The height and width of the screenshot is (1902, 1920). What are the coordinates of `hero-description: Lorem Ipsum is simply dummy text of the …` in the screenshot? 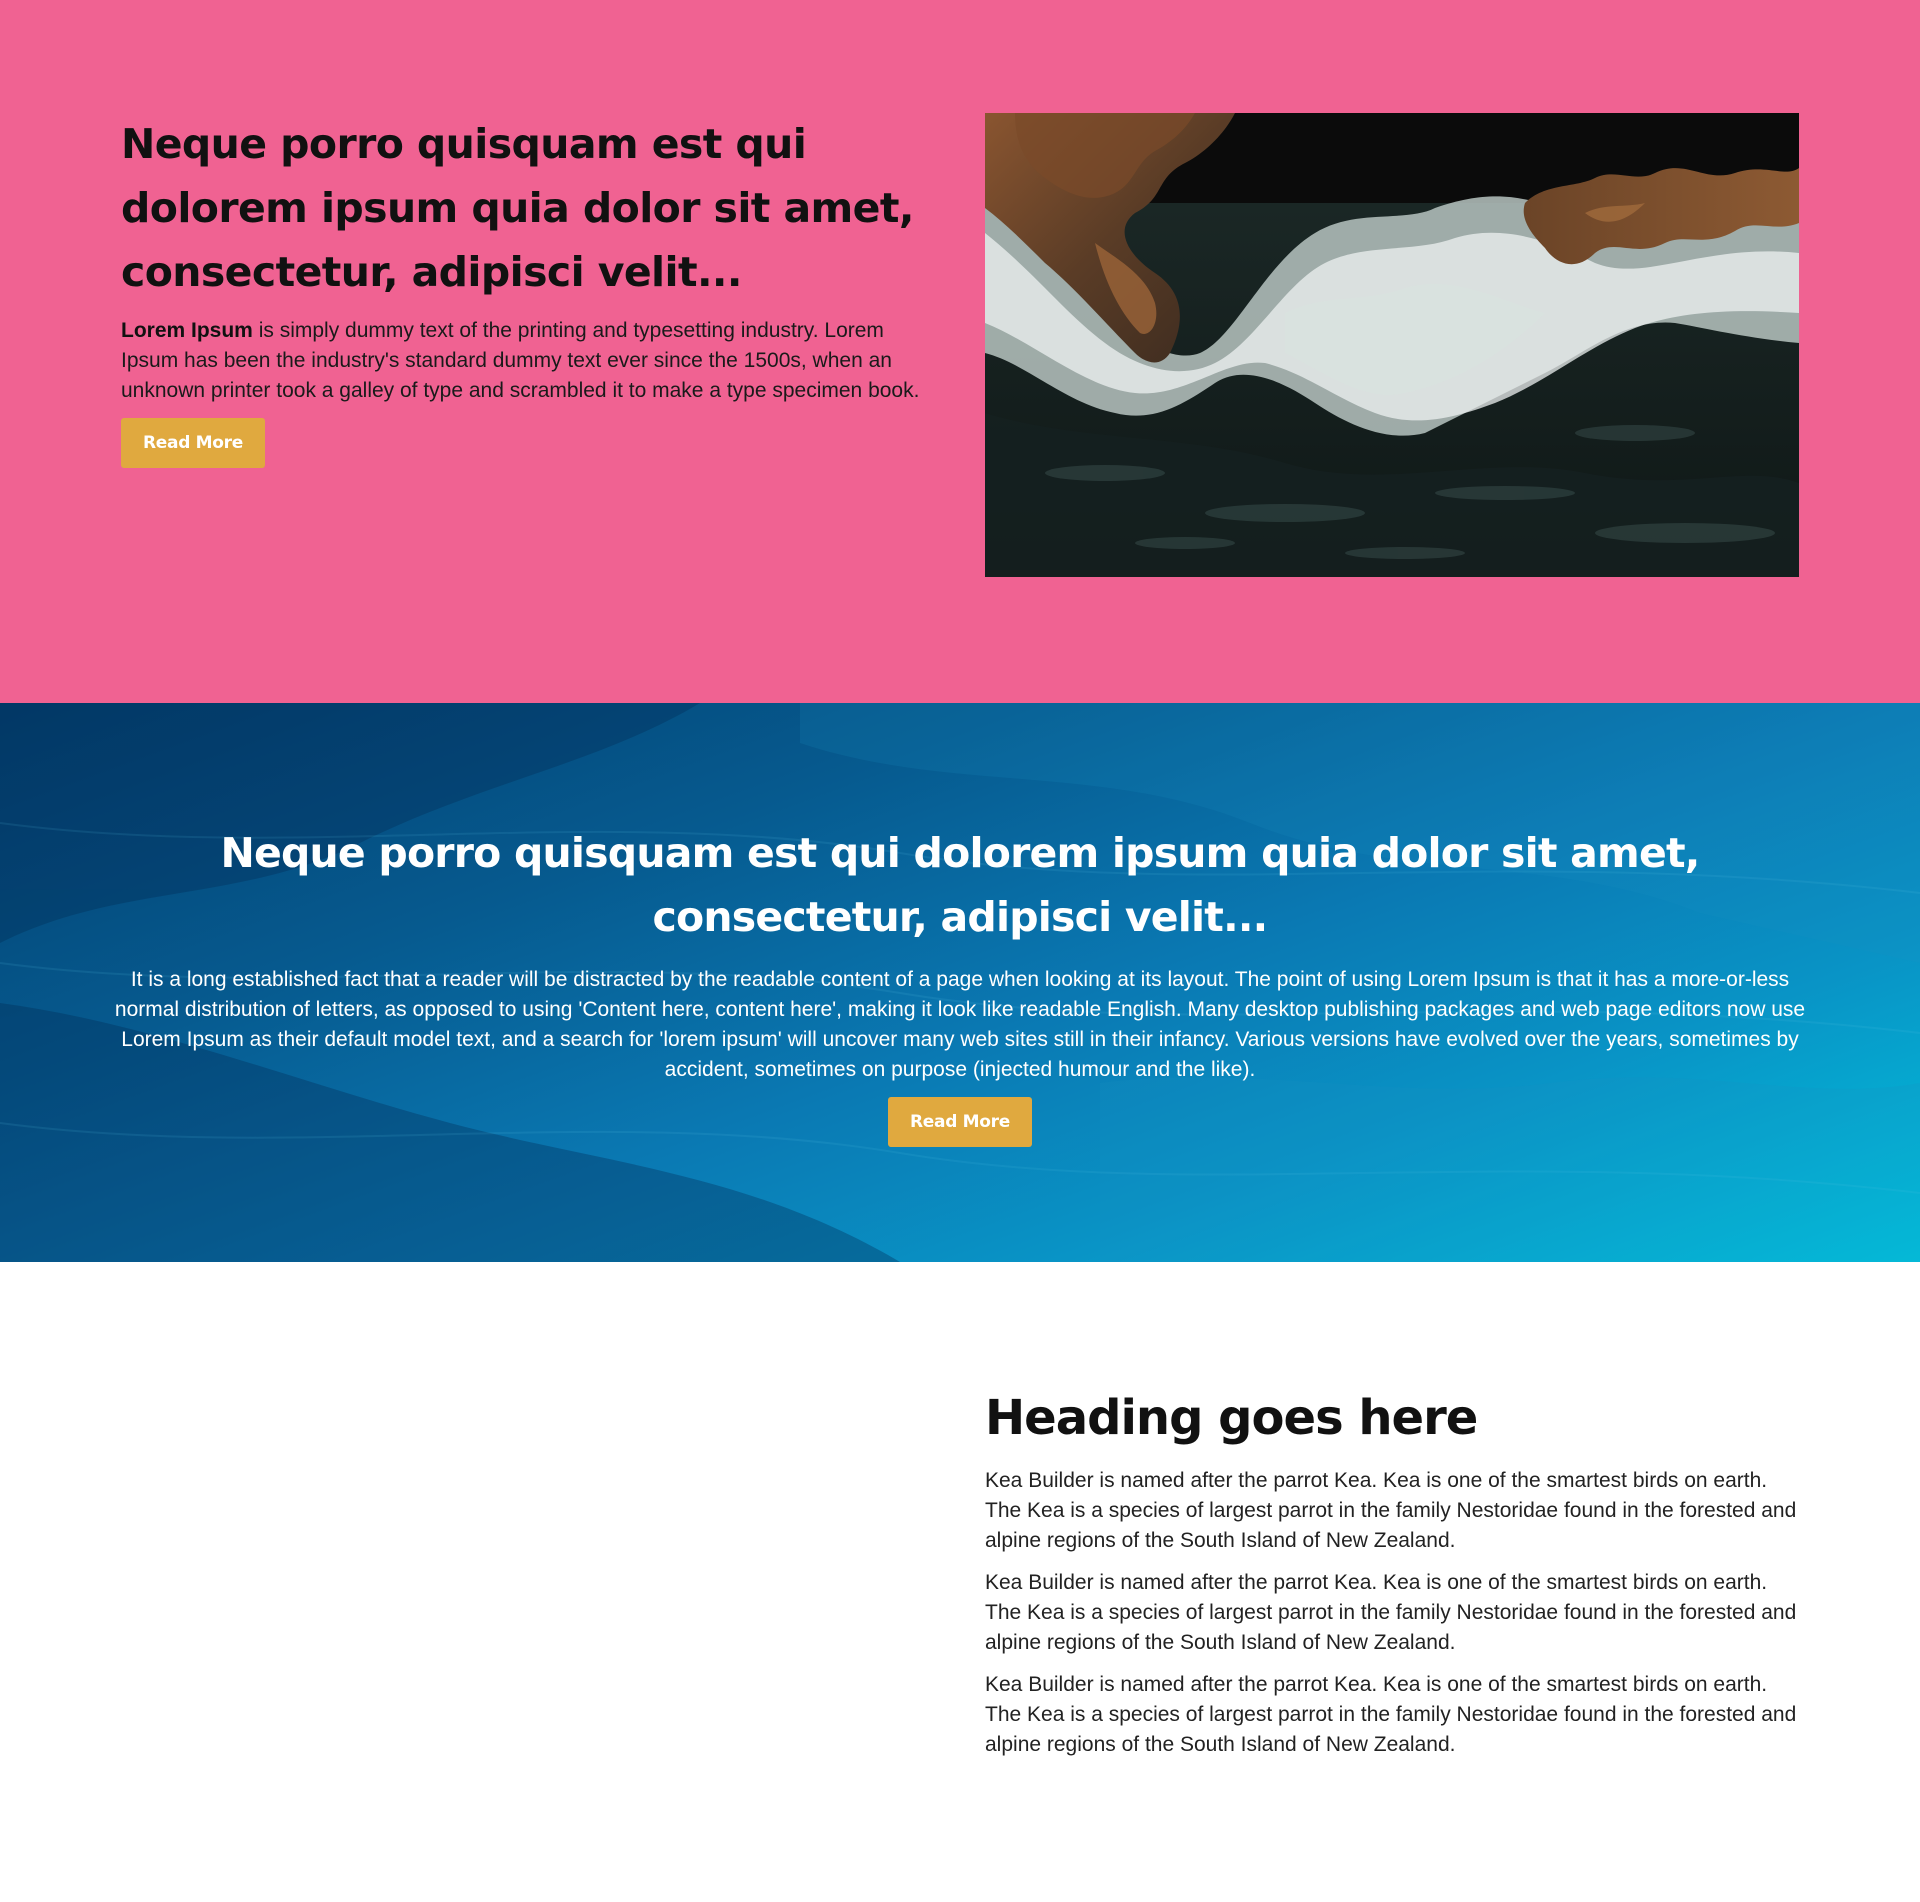 It's located at (521, 361).